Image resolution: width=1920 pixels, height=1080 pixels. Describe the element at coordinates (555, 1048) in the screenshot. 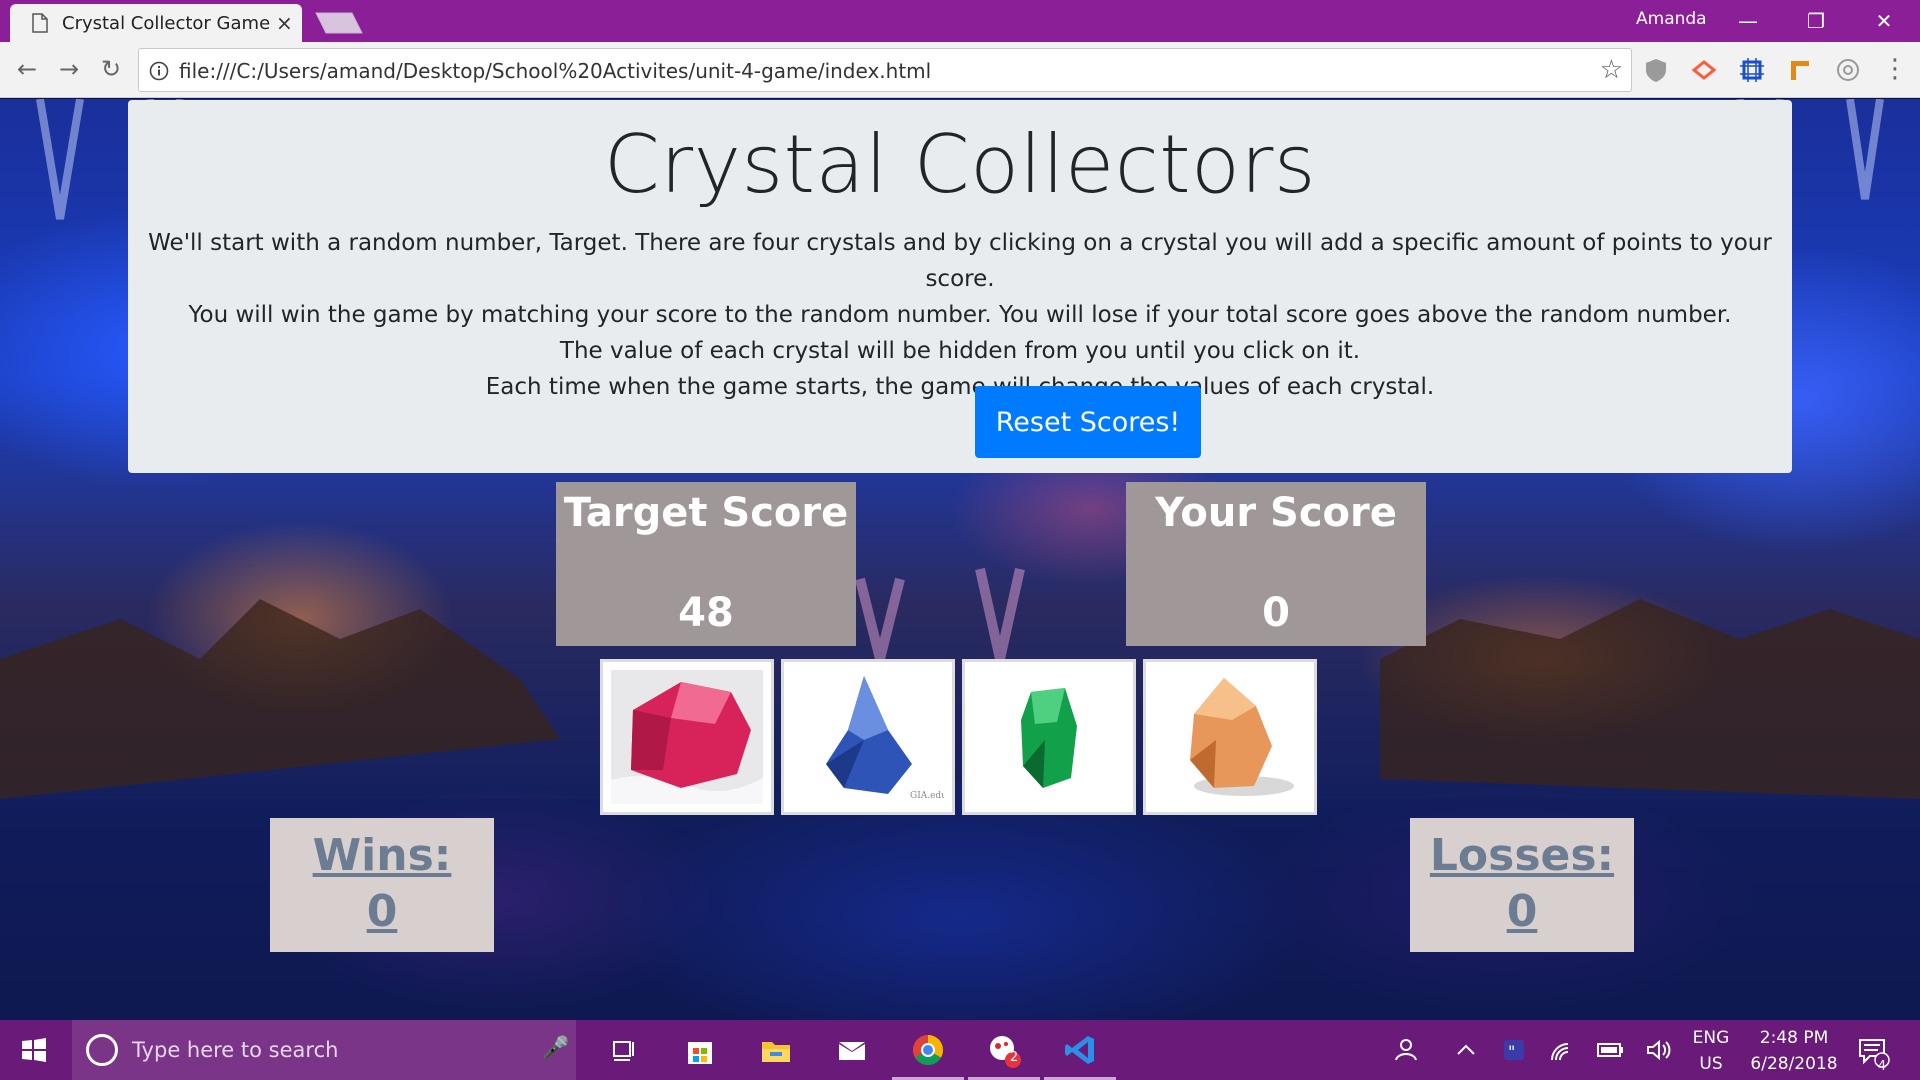

I see `microphone-icon: 🎤` at that location.